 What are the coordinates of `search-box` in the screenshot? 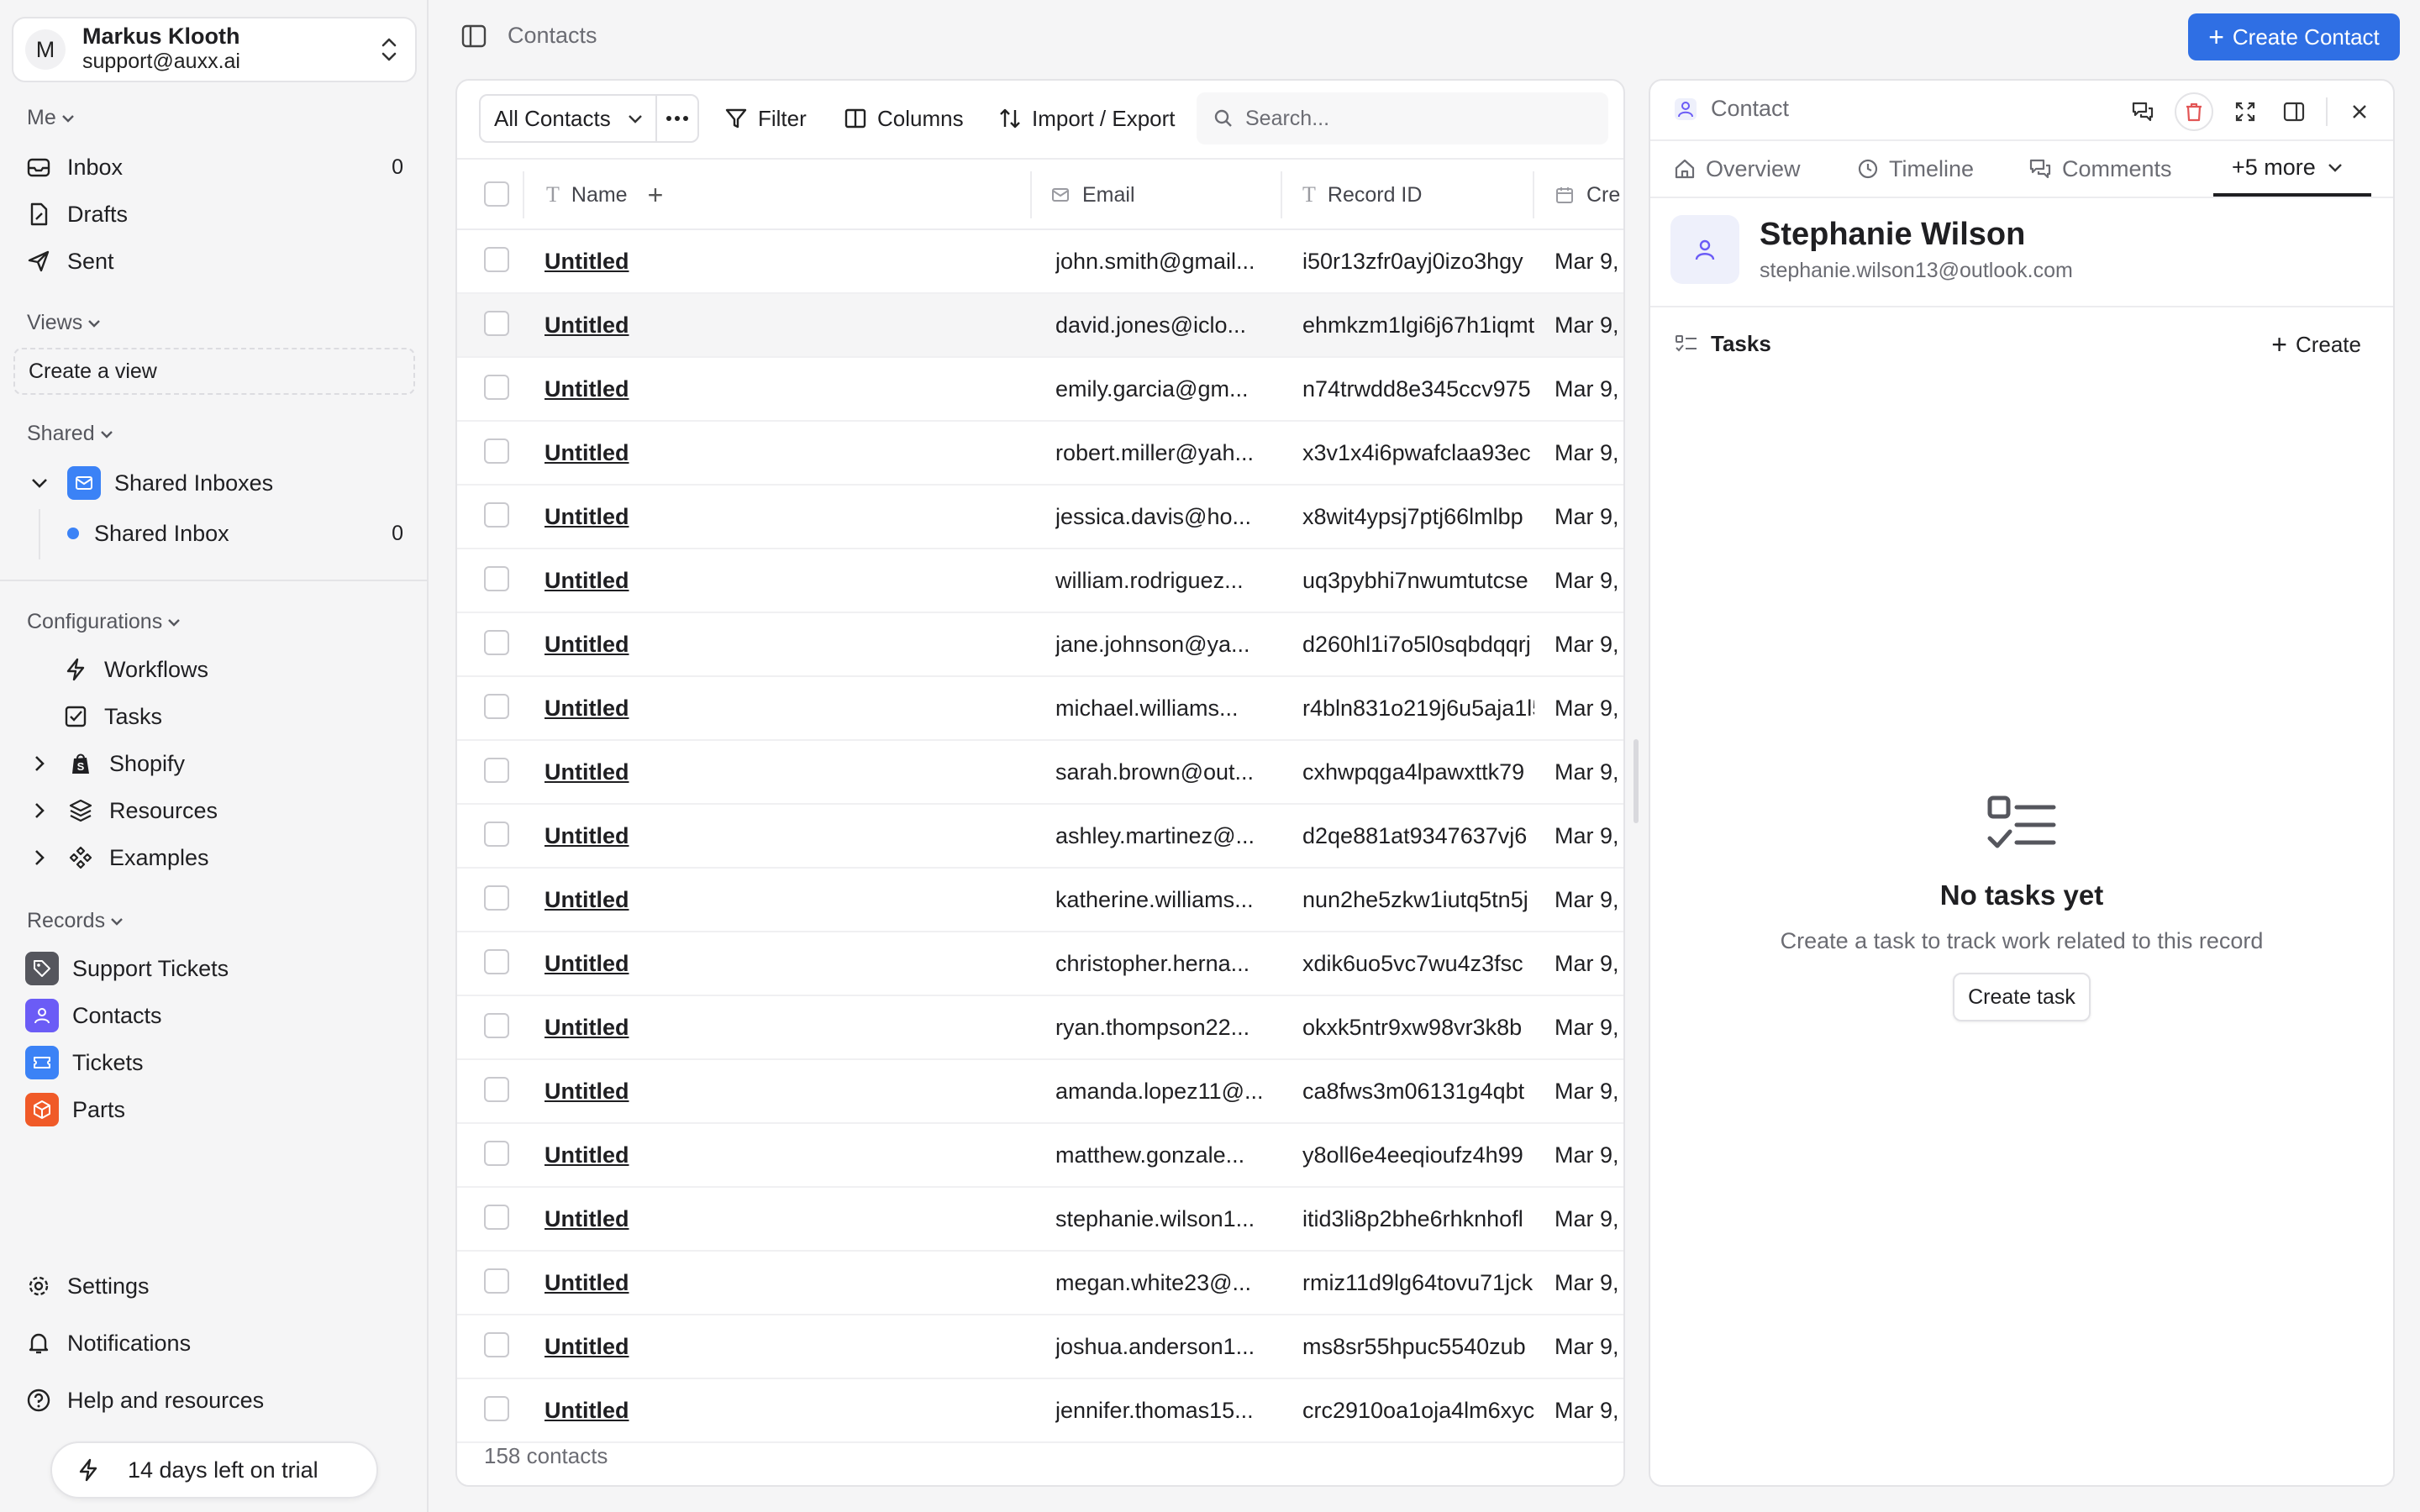 It's located at (1403, 118).